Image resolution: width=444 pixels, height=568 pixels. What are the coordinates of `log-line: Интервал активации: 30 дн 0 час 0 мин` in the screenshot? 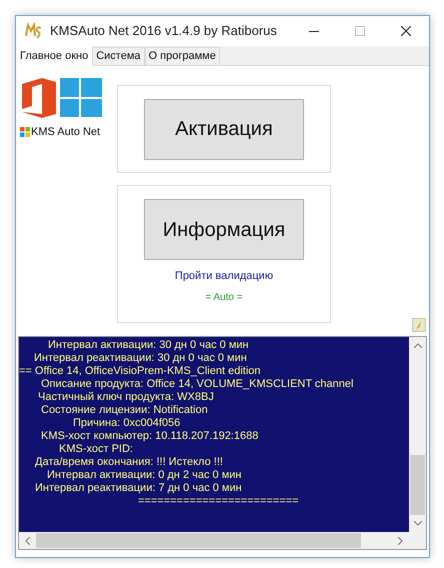 It's located at (148, 345).